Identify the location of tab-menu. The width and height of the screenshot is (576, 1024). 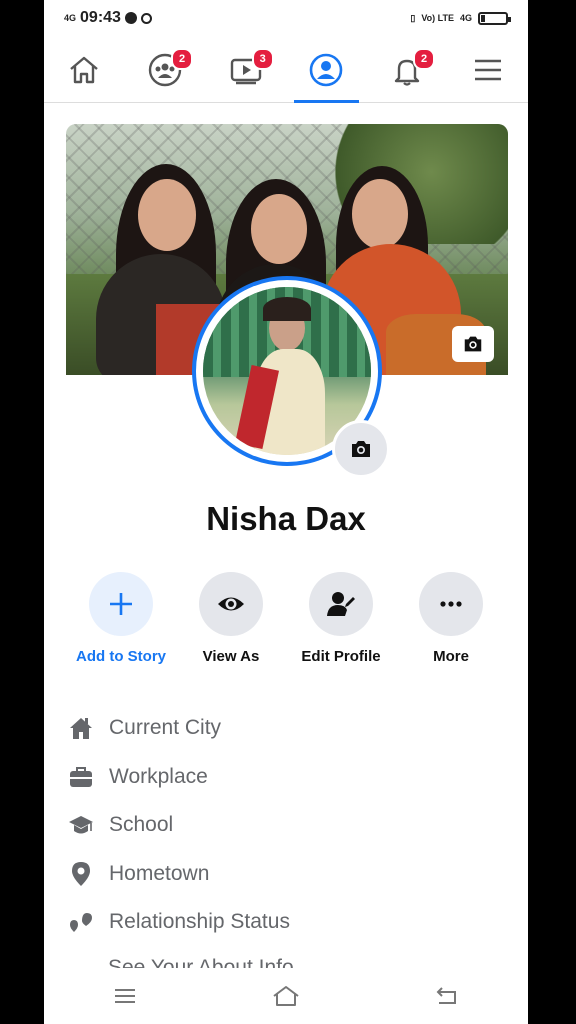
(487, 70).